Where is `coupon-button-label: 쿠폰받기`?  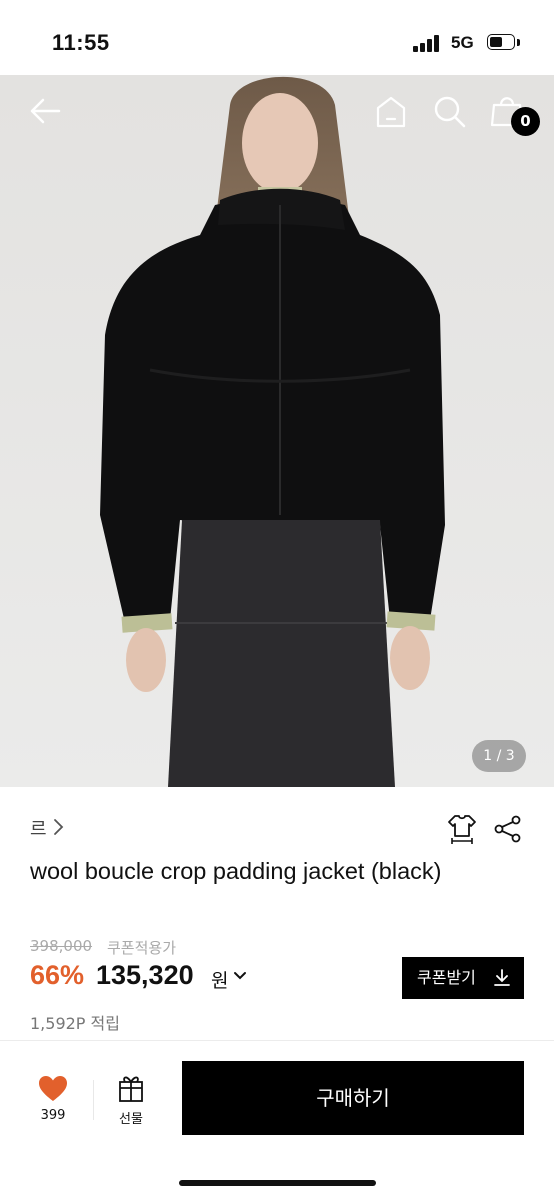 coupon-button-label: 쿠폰받기 is located at coordinates (446, 977).